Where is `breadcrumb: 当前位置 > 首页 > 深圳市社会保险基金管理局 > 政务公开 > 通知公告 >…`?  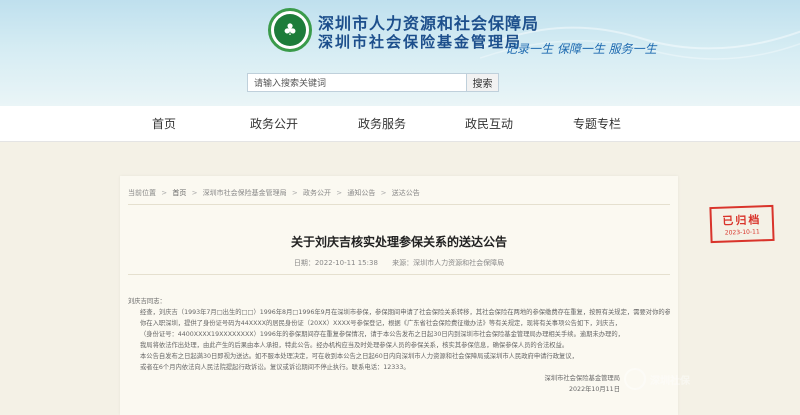
breadcrumb: 当前位置 > 首页 > 深圳市社会保险基金管理局 > 政务公开 > 通知公告 >… is located at coordinates (275, 193).